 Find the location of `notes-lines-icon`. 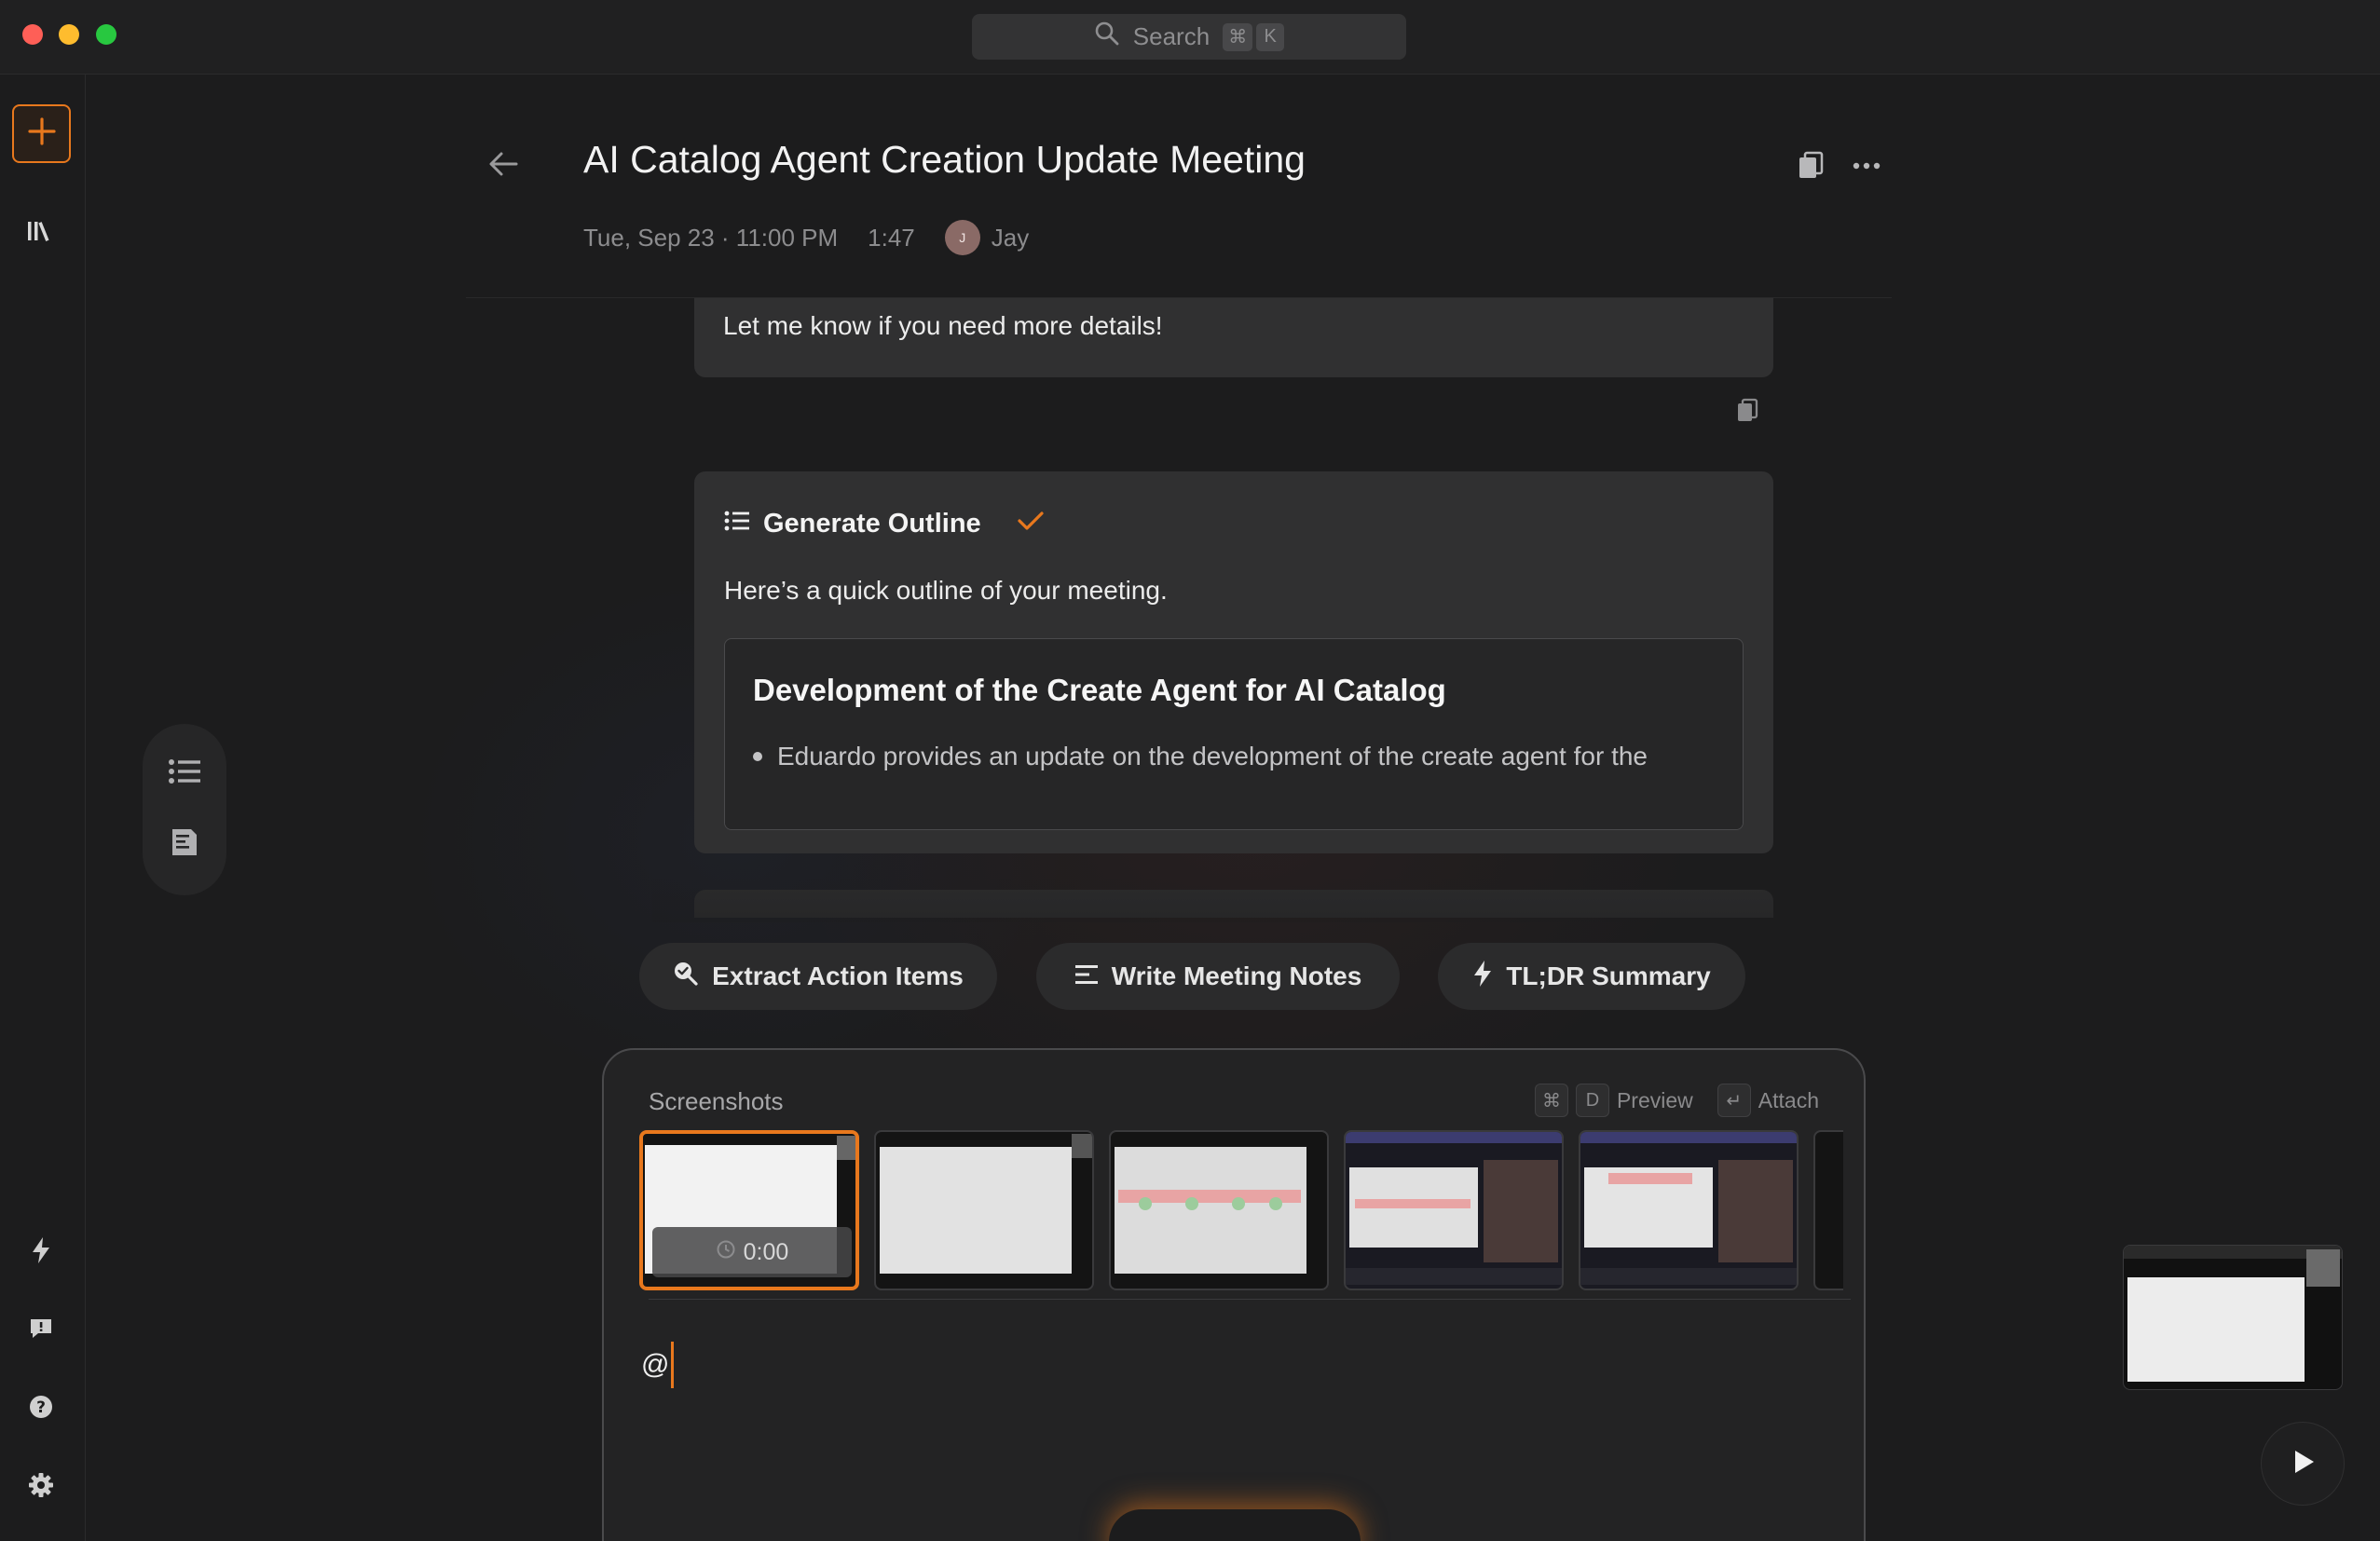

notes-lines-icon is located at coordinates (1086, 976).